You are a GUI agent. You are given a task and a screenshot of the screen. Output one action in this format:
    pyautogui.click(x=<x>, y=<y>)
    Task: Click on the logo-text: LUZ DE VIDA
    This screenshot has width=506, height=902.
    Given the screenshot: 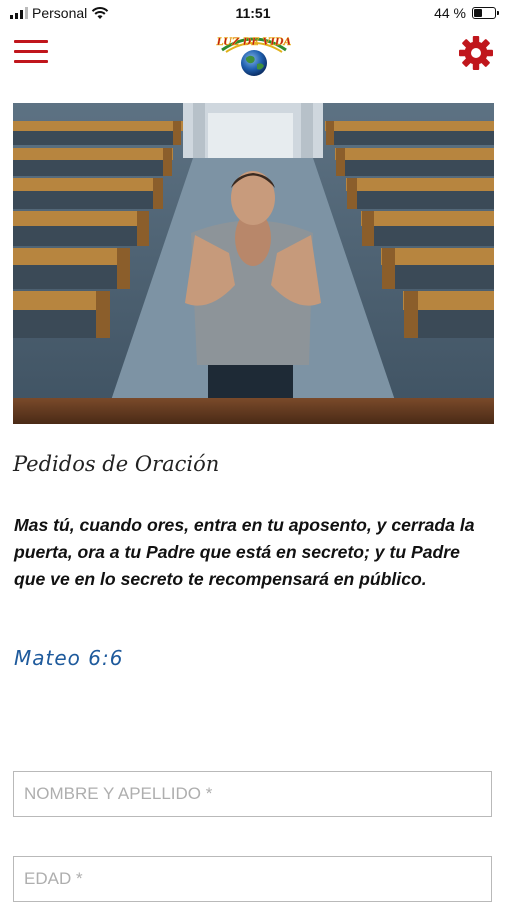 What is the action you would take?
    pyautogui.click(x=254, y=42)
    